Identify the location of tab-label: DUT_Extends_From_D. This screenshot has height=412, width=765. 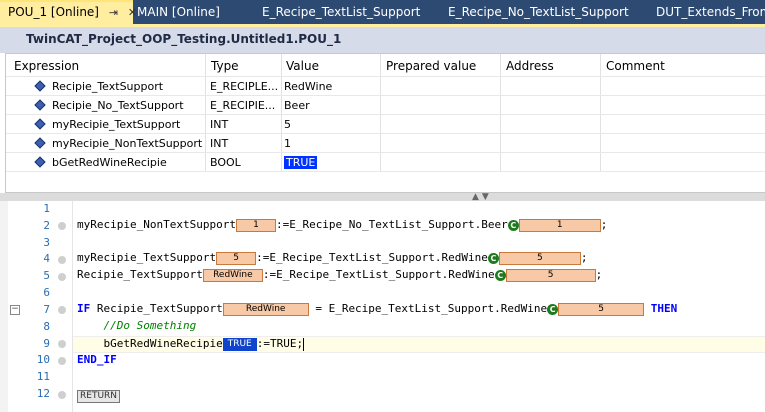
(710, 12).